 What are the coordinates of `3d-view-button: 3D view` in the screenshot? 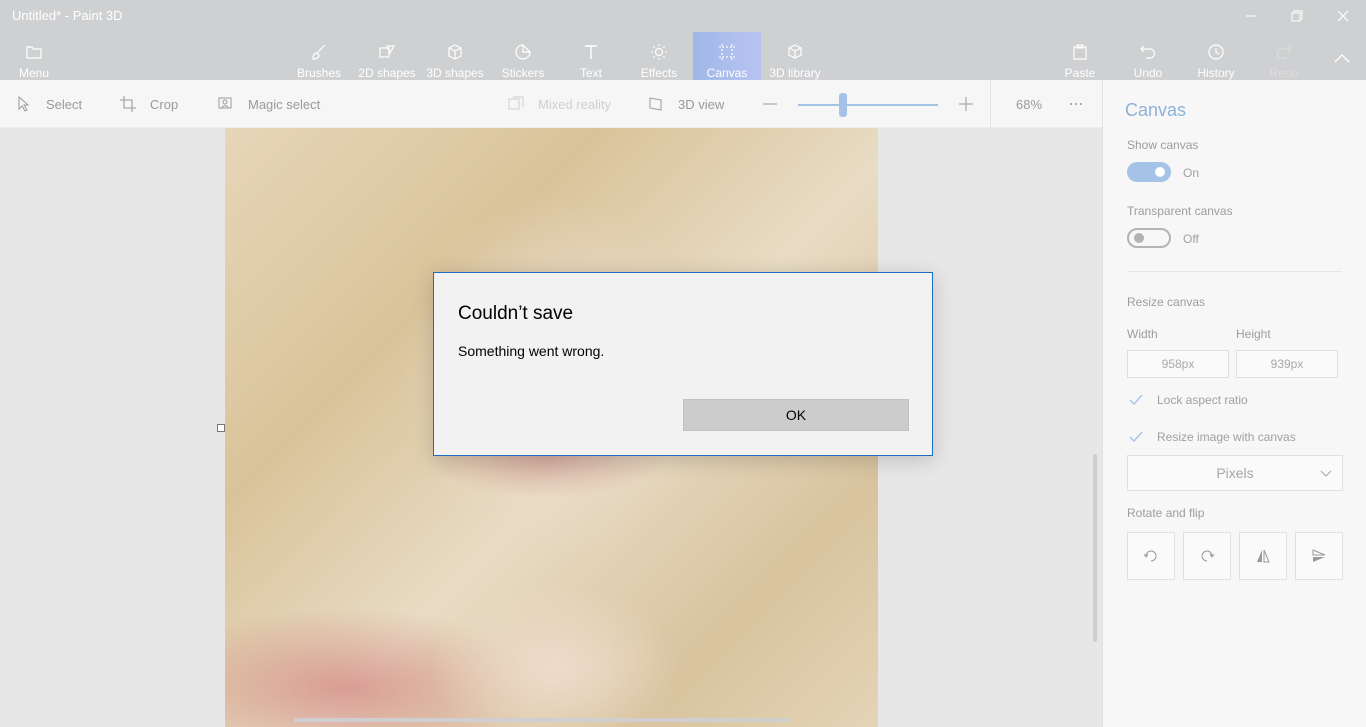 It's located at (686, 104).